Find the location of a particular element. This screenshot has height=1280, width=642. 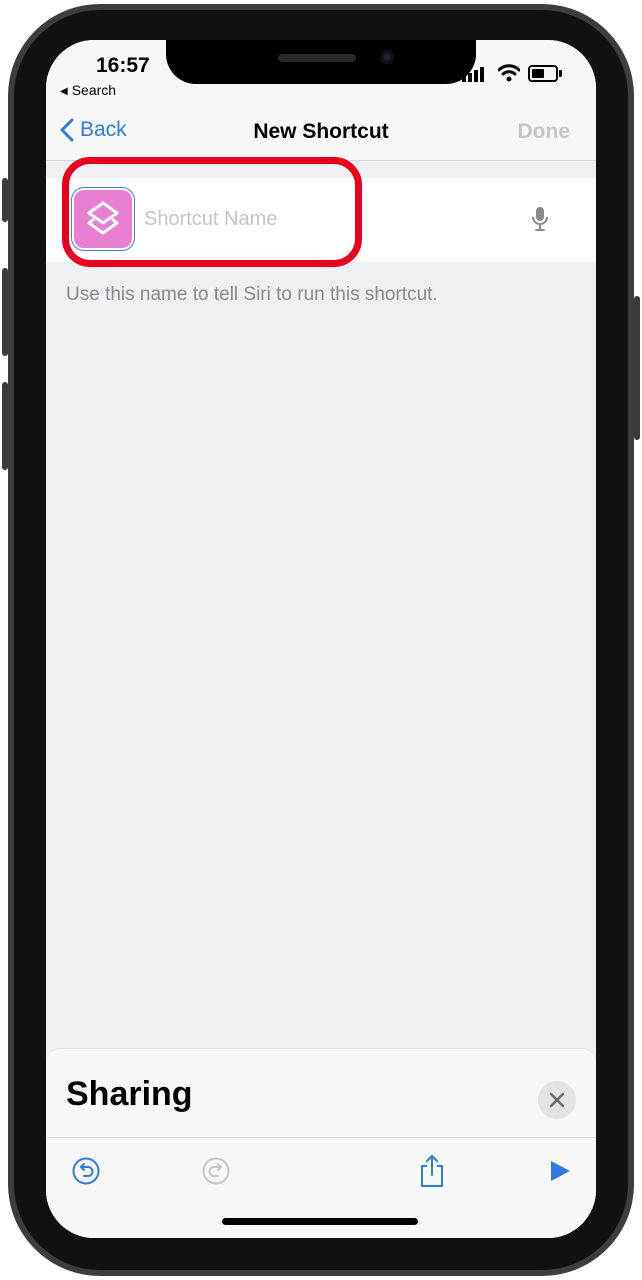

shortcut-icon-button is located at coordinates (103, 219).